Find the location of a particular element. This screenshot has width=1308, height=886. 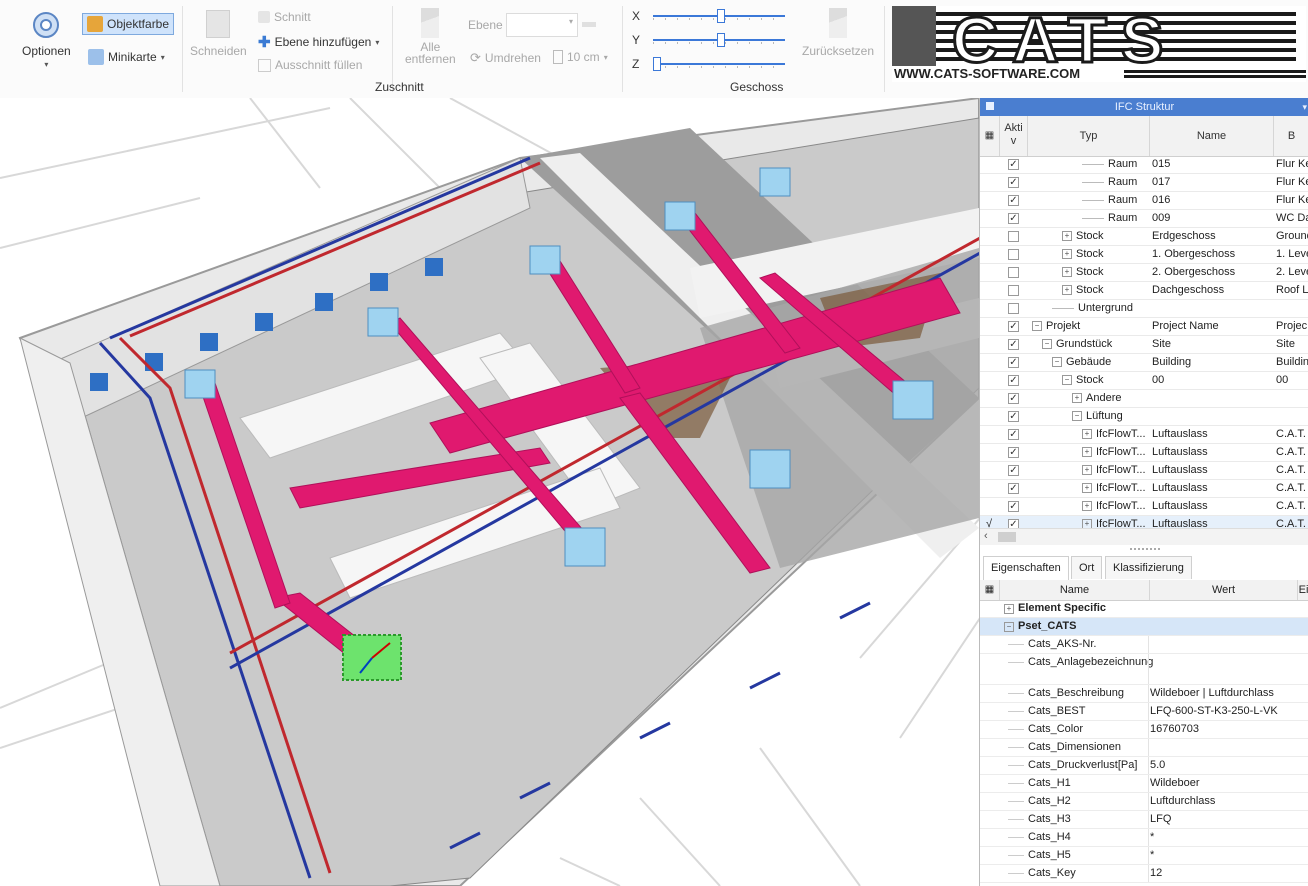

col-aktiv: Akti v is located at coordinates (1014, 136).